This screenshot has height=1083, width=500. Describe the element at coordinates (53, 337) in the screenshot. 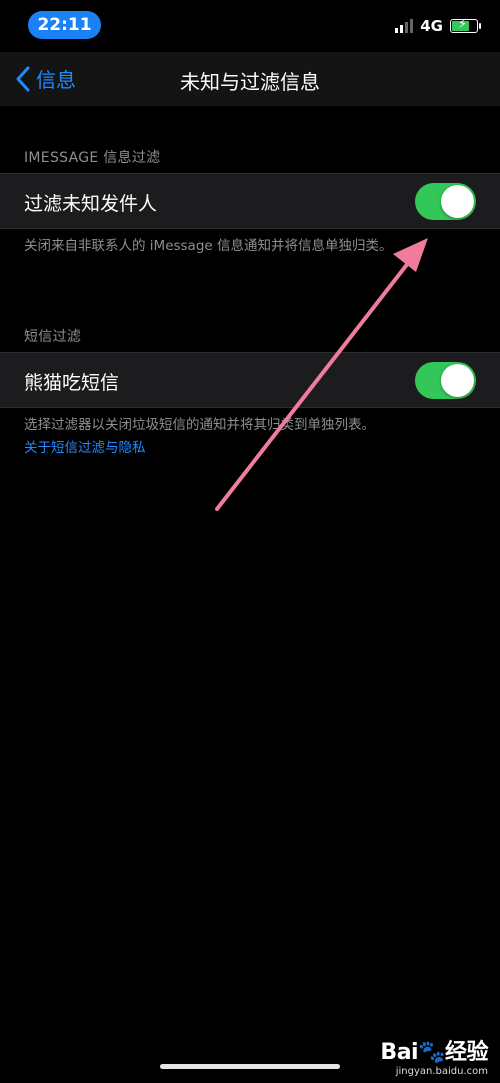

I see `sms-section-header: 短信过滤` at that location.